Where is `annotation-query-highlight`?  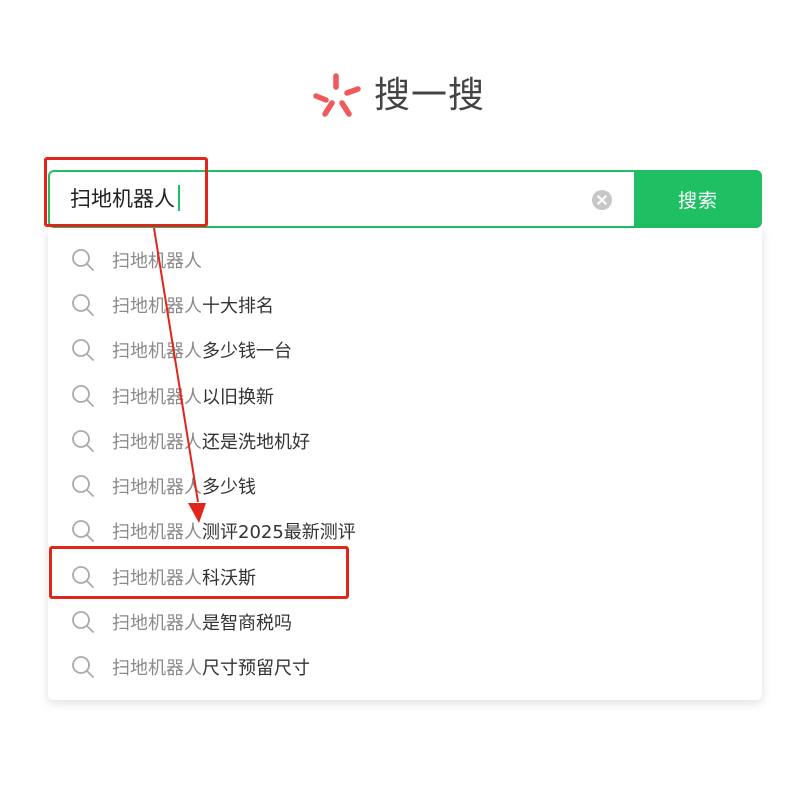
annotation-query-highlight is located at coordinates (126, 192).